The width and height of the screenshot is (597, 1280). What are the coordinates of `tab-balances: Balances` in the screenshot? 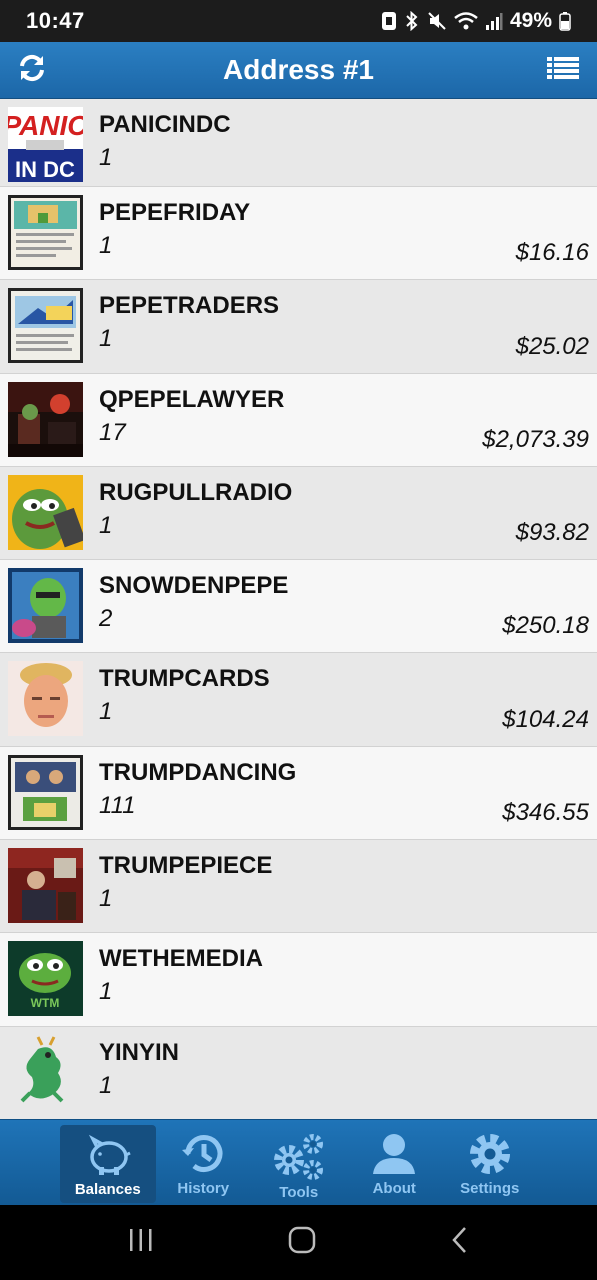 It's located at (108, 1164).